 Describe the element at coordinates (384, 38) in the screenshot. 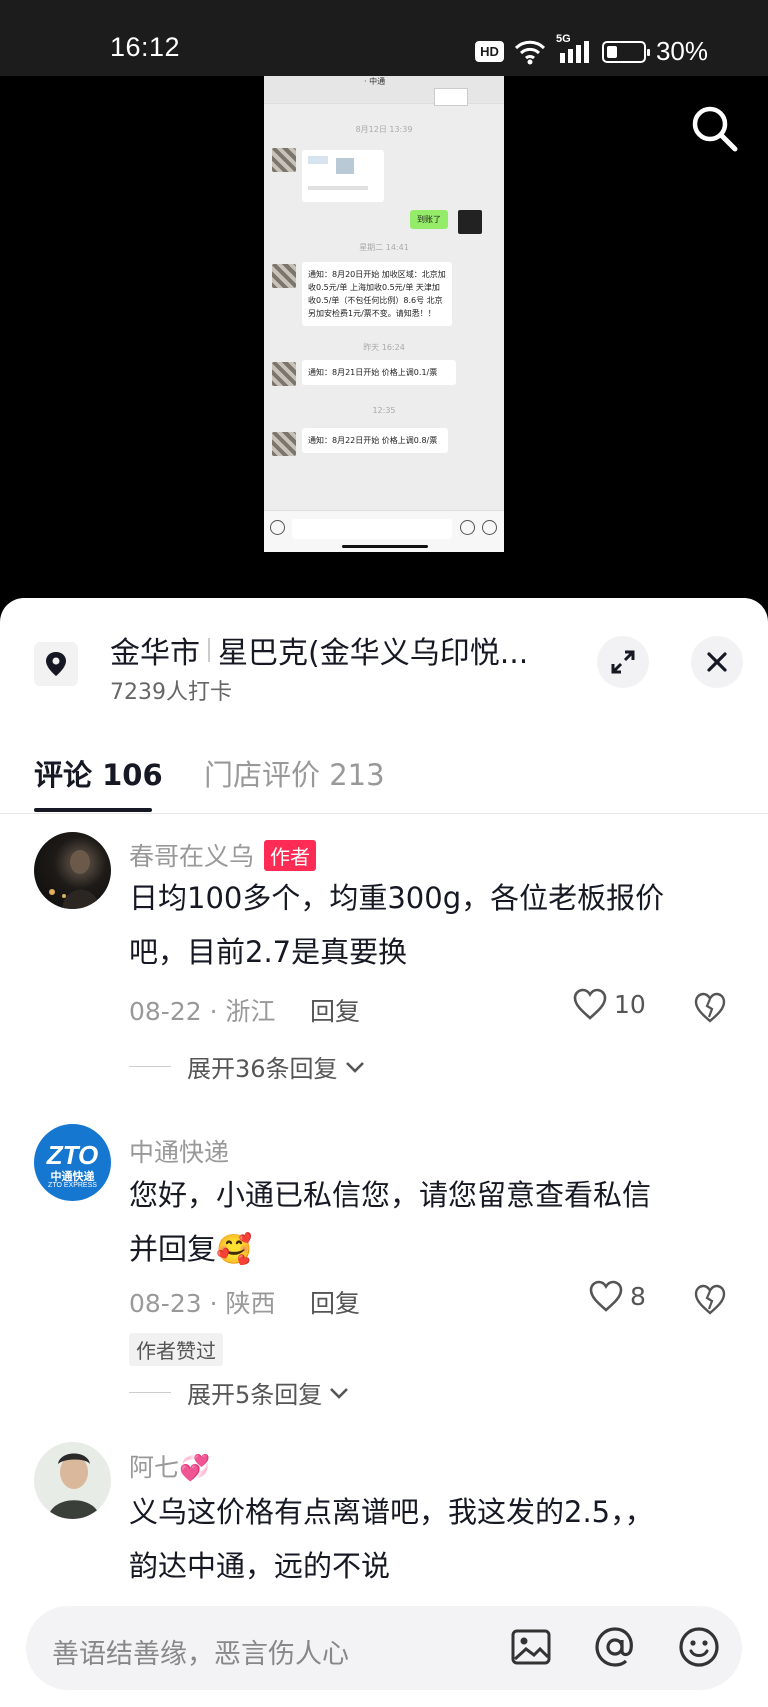

I see `status-bar: 16:12 HD 5G 30%` at that location.